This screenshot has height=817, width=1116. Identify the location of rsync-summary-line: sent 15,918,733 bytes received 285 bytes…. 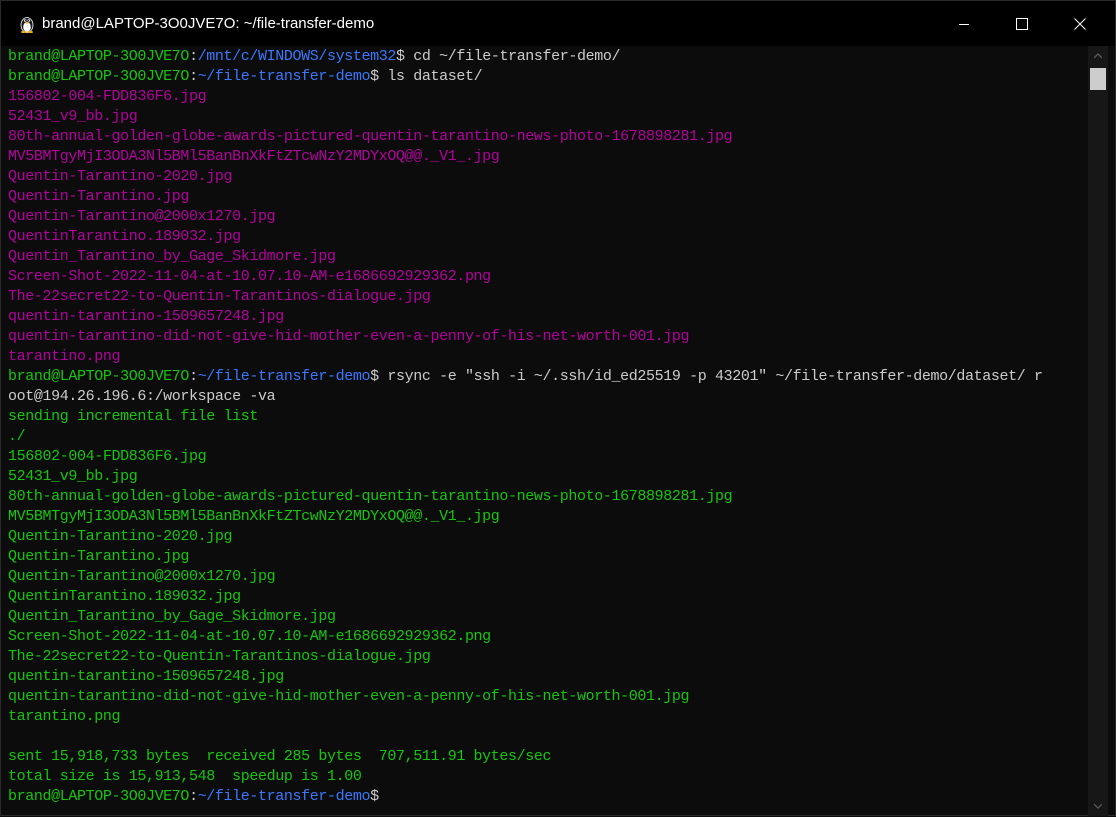
(280, 756).